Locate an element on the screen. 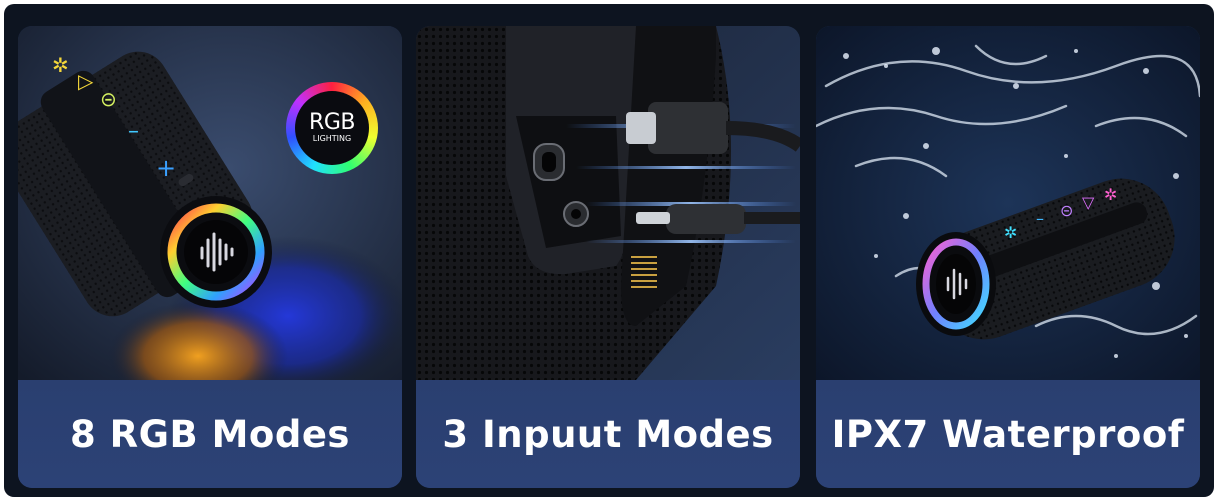 This screenshot has width=1218, height=501. caption-area: 3 Inpuut Modes is located at coordinates (608, 434).